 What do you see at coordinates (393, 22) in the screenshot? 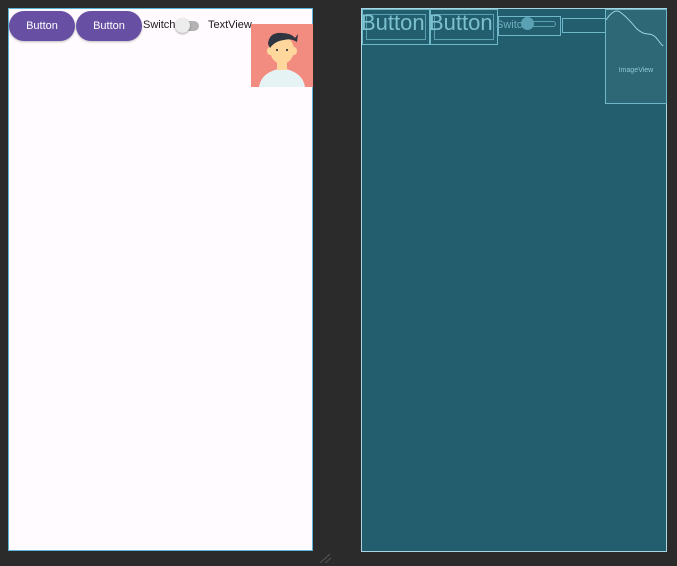
I see `blueprint-button-1-label: Button` at bounding box center [393, 22].